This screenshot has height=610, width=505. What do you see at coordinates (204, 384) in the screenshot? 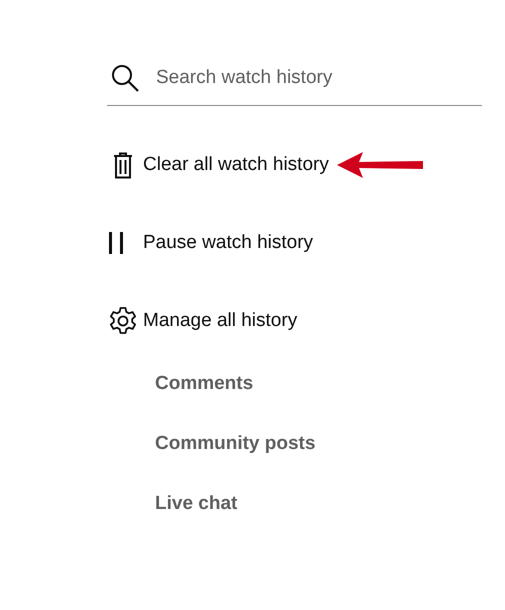
I see `submenu-item: Comments` at bounding box center [204, 384].